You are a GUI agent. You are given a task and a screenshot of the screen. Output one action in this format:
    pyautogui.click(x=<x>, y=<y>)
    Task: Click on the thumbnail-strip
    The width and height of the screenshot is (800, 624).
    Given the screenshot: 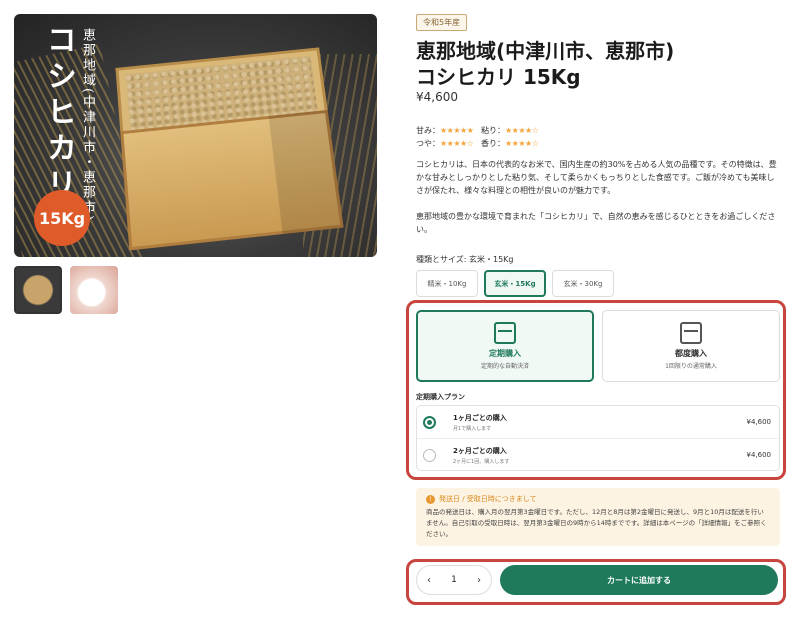 What is the action you would take?
    pyautogui.click(x=66, y=290)
    